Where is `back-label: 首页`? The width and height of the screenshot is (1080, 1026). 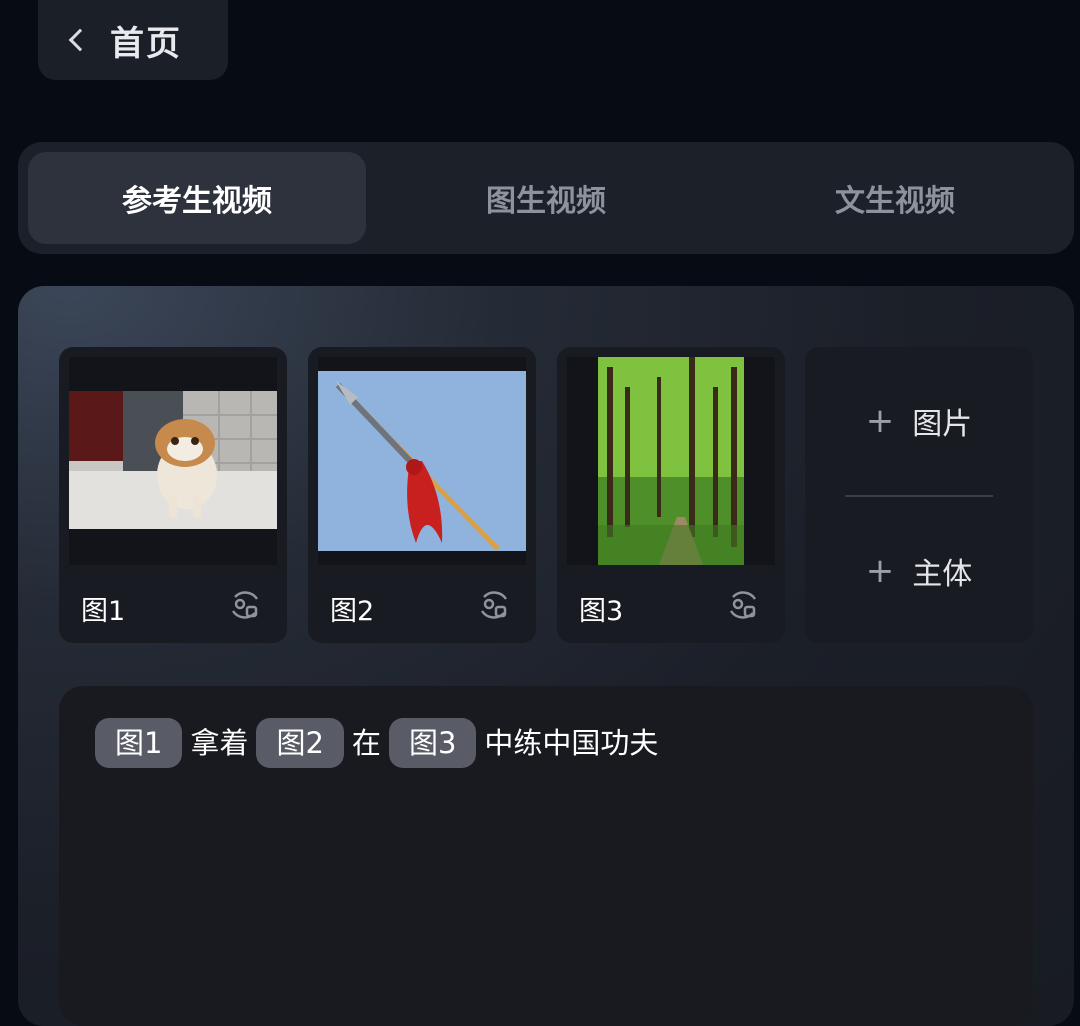 back-label: 首页 is located at coordinates (146, 43).